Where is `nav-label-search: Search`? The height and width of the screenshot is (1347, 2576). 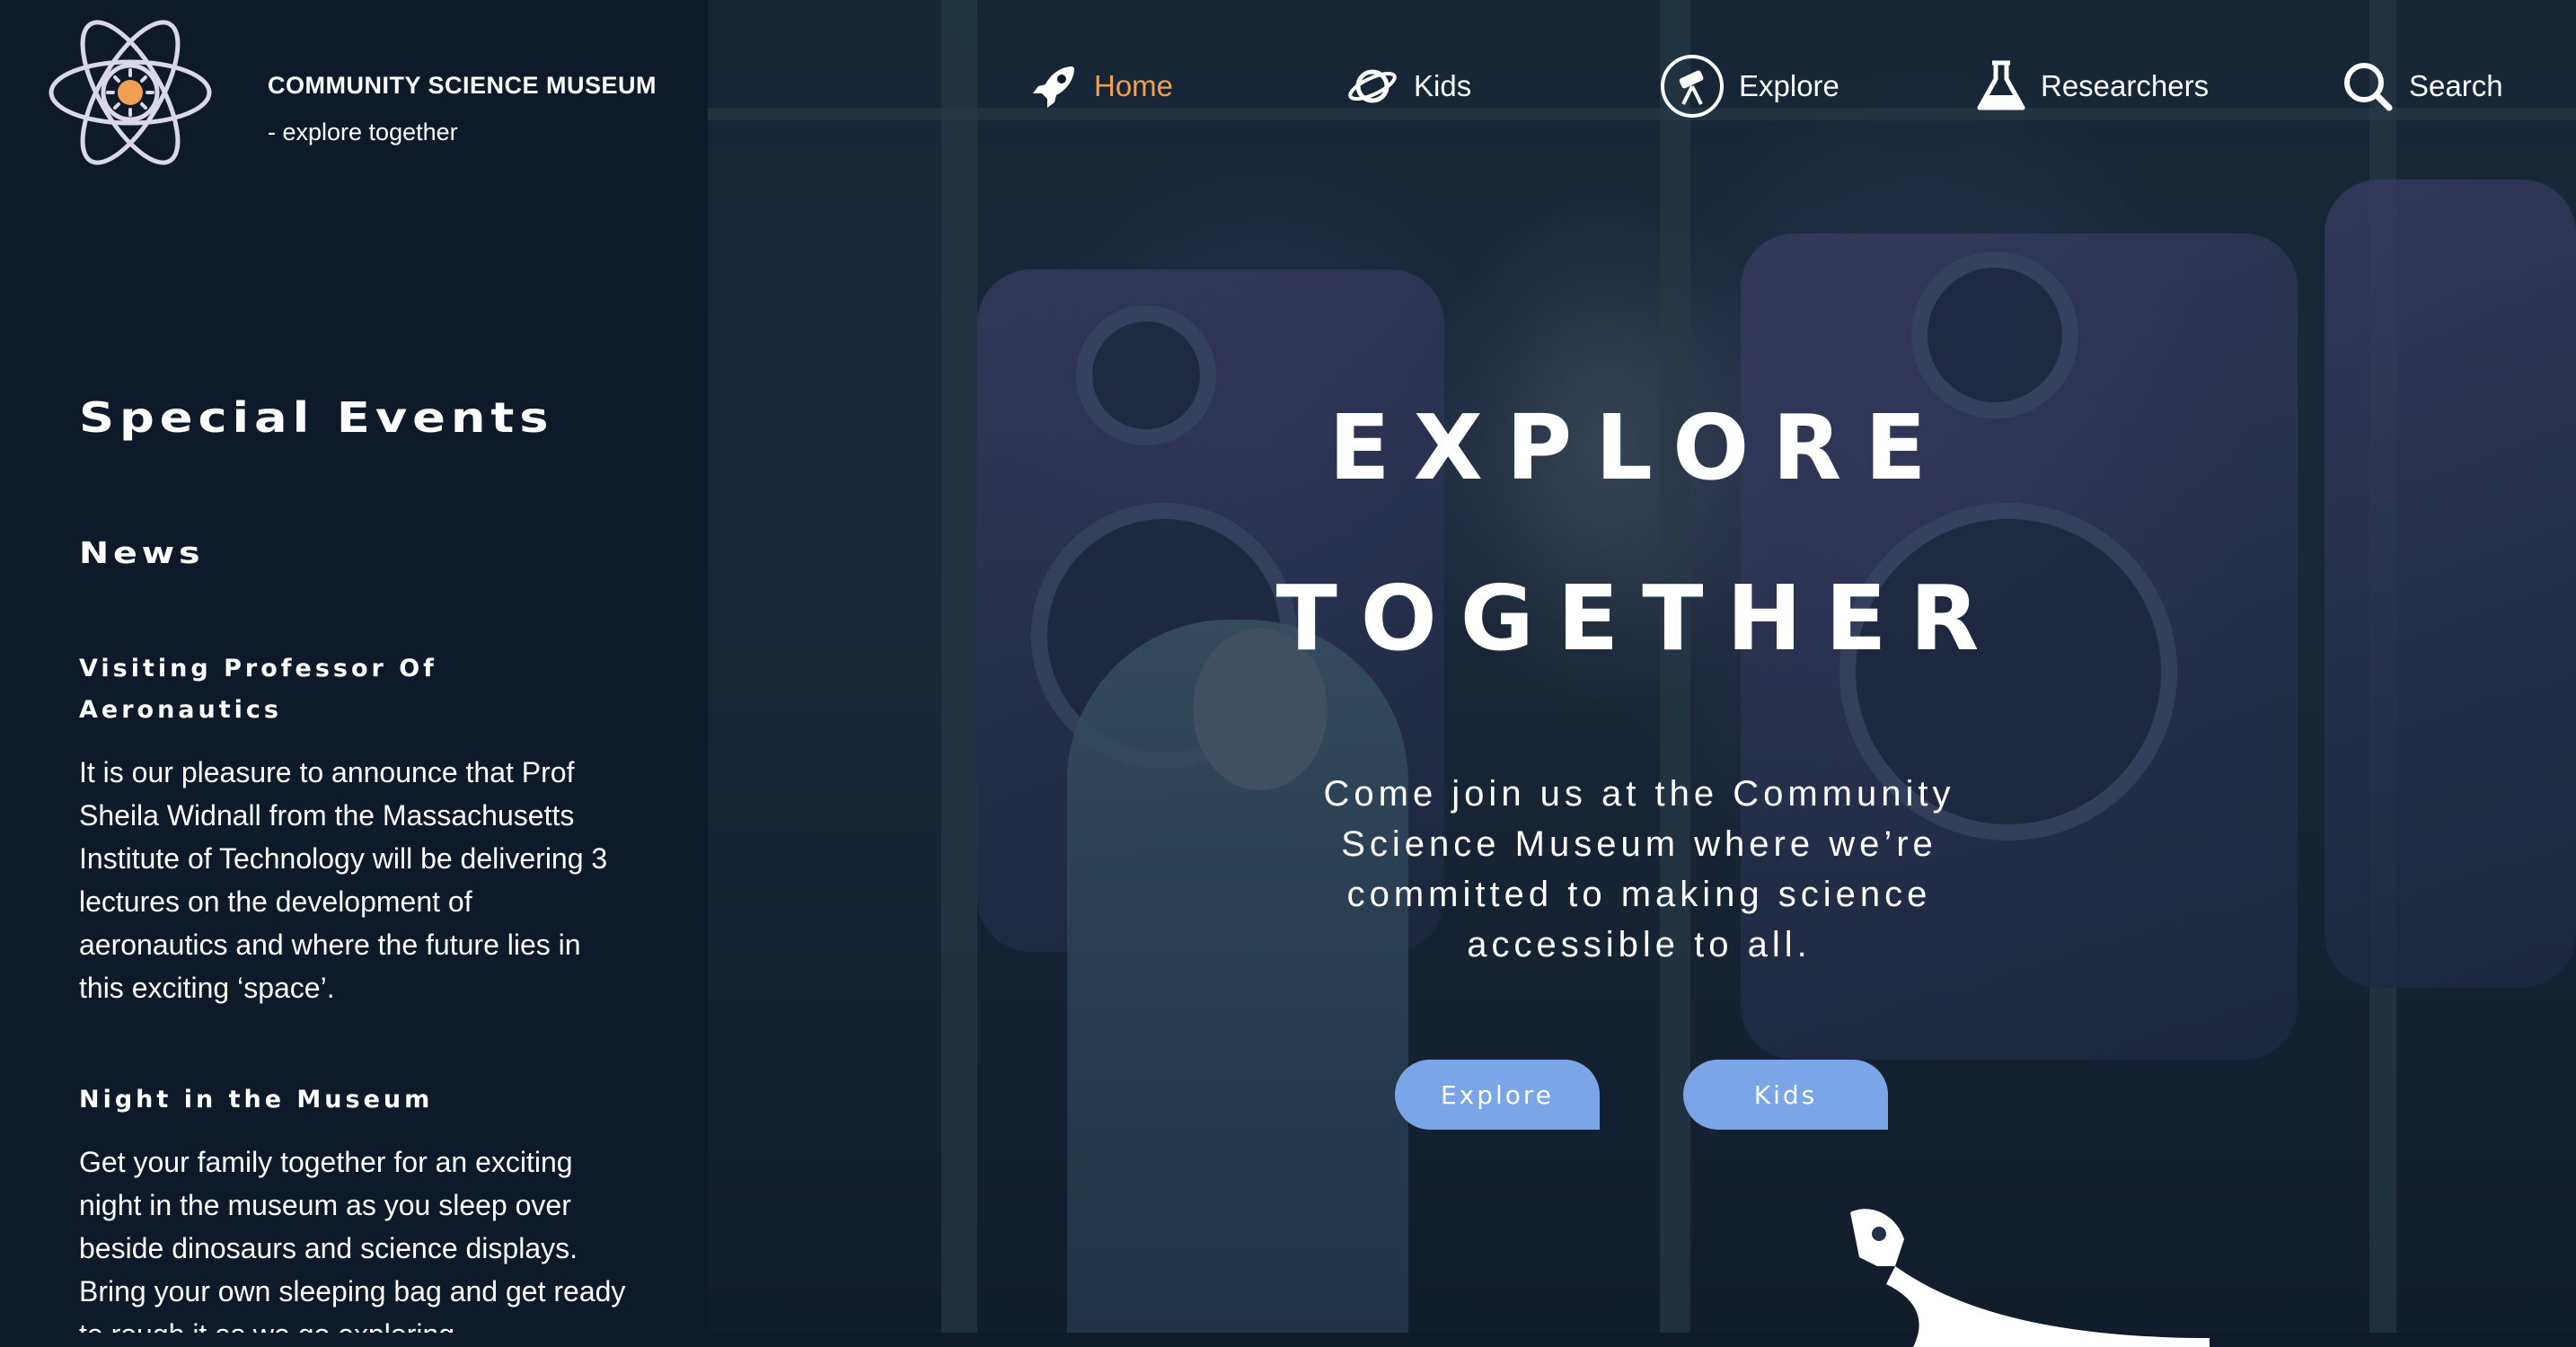 nav-label-search: Search is located at coordinates (2456, 85).